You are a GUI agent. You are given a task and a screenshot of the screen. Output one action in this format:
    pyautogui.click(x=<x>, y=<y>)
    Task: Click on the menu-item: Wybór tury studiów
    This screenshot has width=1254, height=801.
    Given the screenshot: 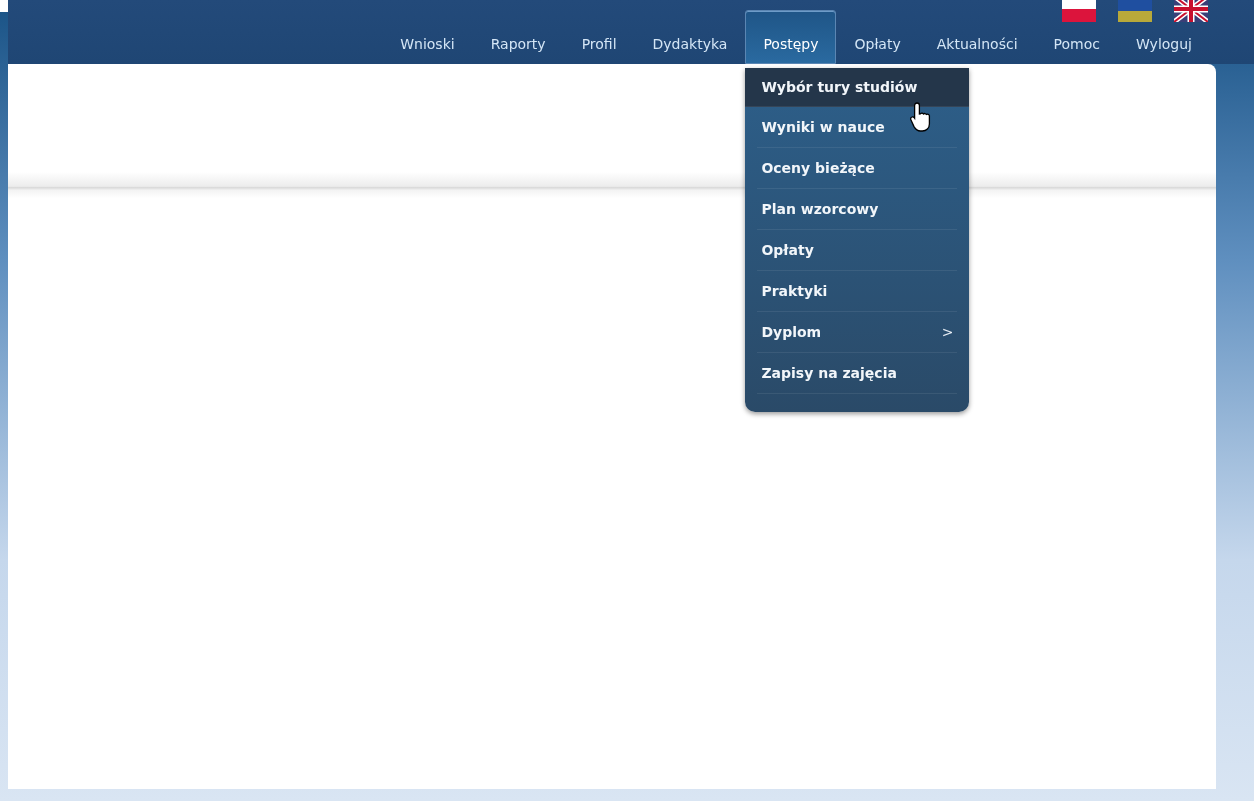 What is the action you would take?
    pyautogui.click(x=857, y=87)
    